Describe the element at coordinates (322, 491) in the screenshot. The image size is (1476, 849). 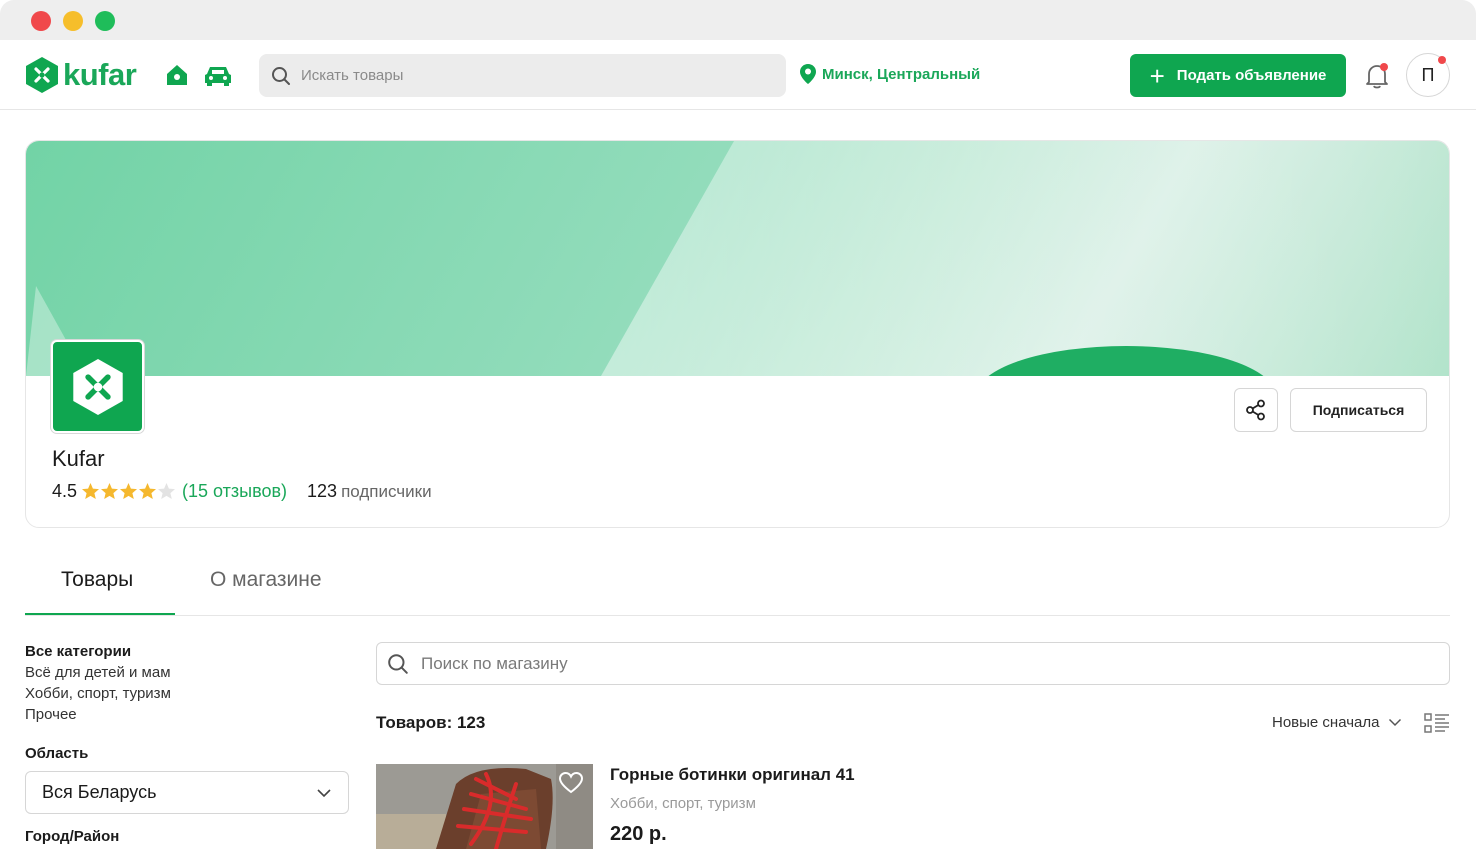
I see `followers-number: 123` at that location.